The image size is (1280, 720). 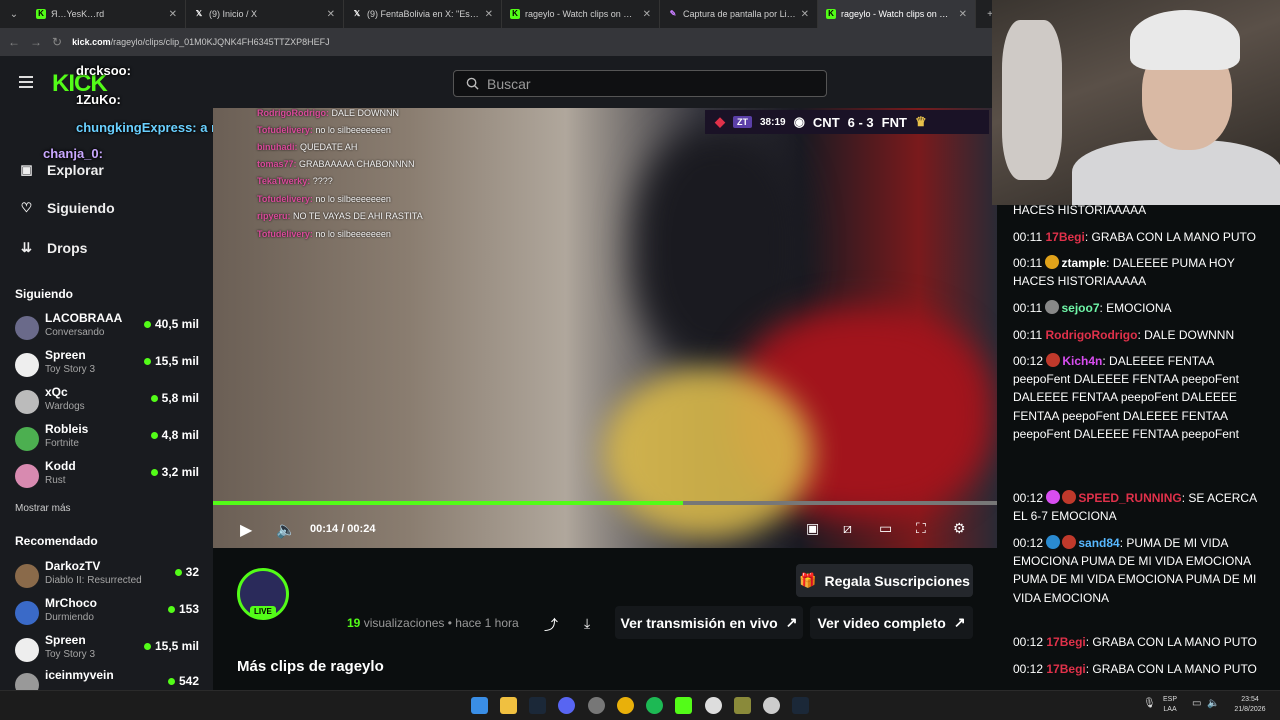 What do you see at coordinates (43, 508) in the screenshot?
I see `show-more-link: Mostrar más` at bounding box center [43, 508].